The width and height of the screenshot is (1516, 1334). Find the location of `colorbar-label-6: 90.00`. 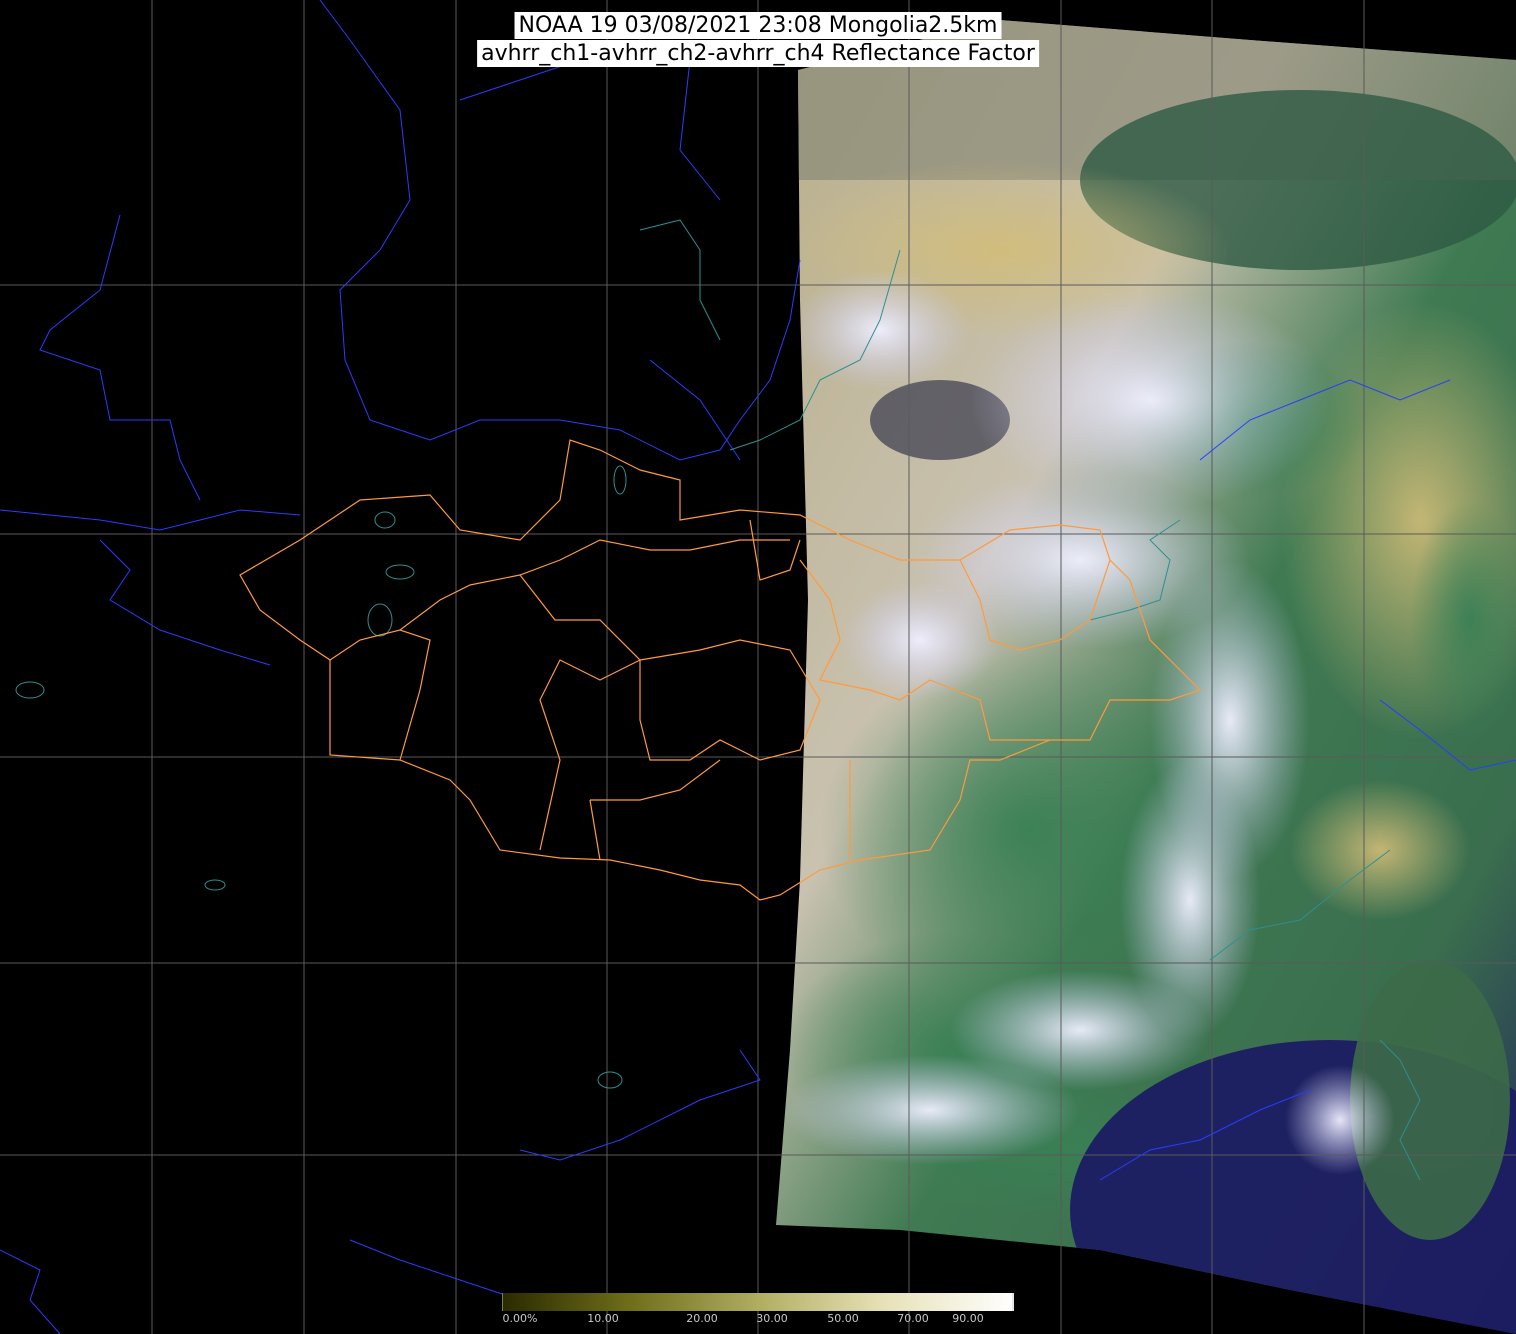

colorbar-label-6: 90.00 is located at coordinates (968, 1318).